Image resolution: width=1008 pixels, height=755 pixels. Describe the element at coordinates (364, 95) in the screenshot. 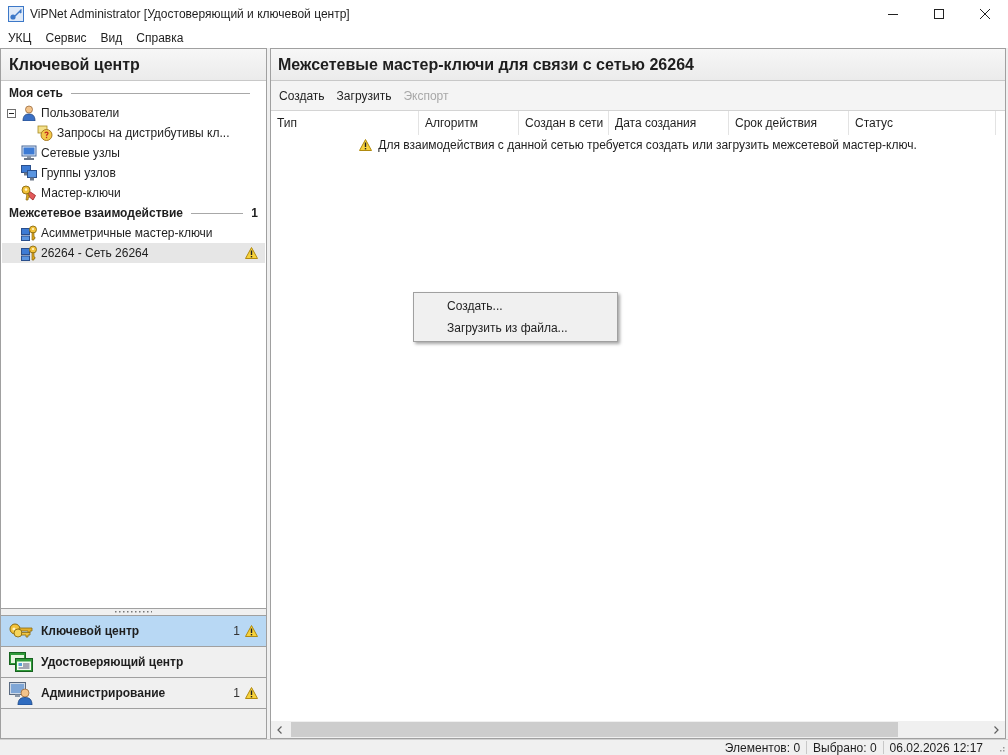

I see `toolbar-button: Загрузить` at that location.